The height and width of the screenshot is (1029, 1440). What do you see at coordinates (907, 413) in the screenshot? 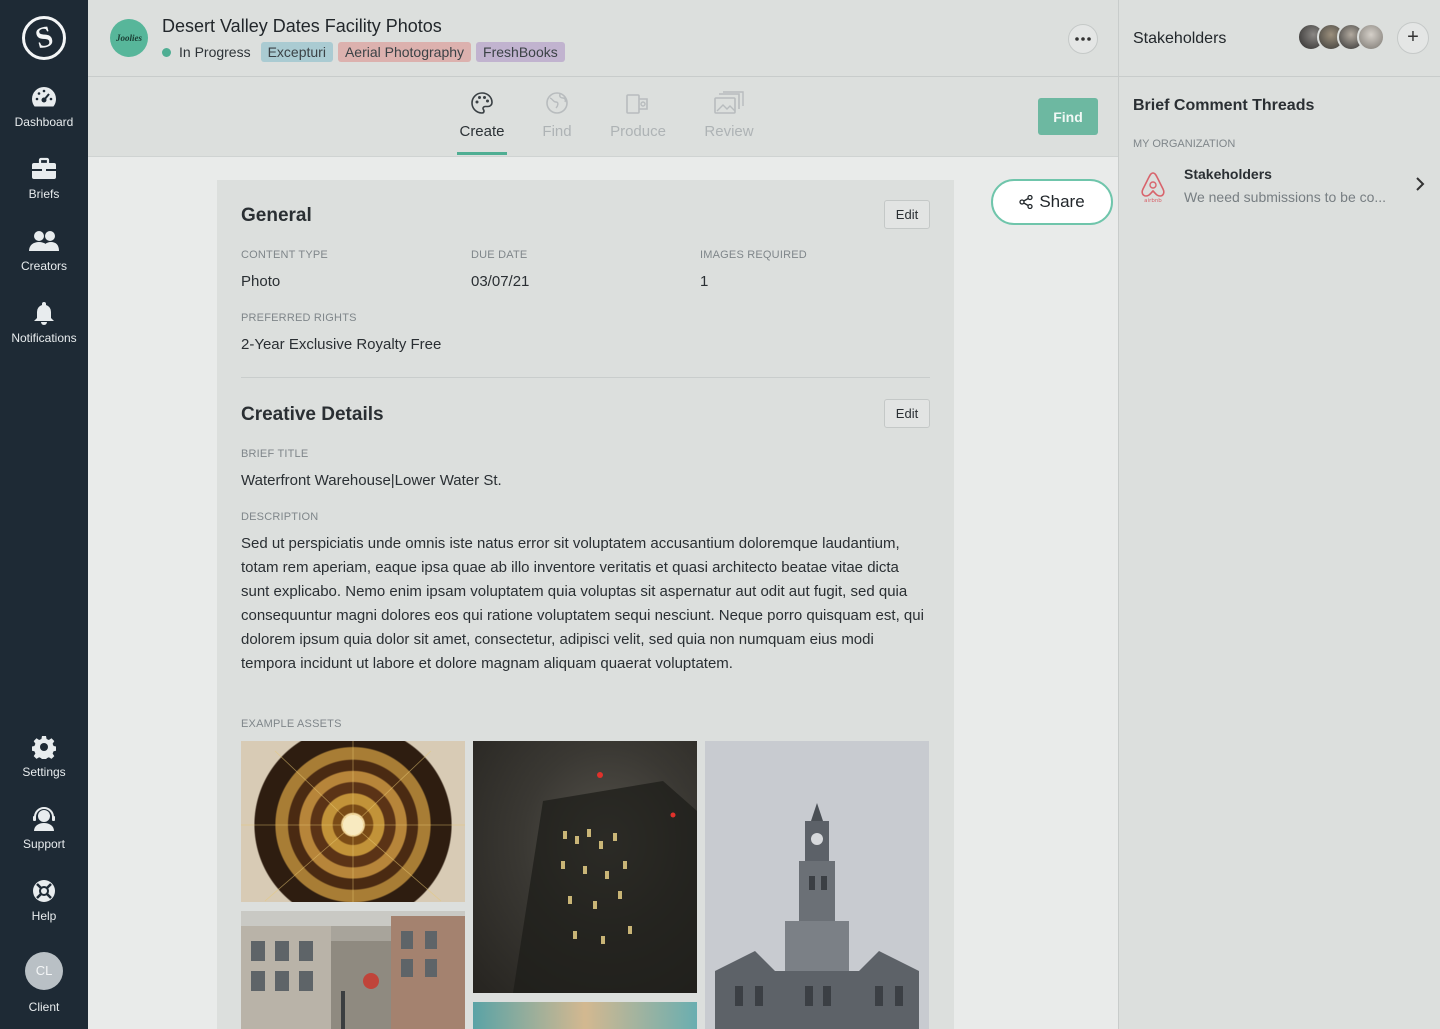
I see `edit-creative-button: Edit` at bounding box center [907, 413].